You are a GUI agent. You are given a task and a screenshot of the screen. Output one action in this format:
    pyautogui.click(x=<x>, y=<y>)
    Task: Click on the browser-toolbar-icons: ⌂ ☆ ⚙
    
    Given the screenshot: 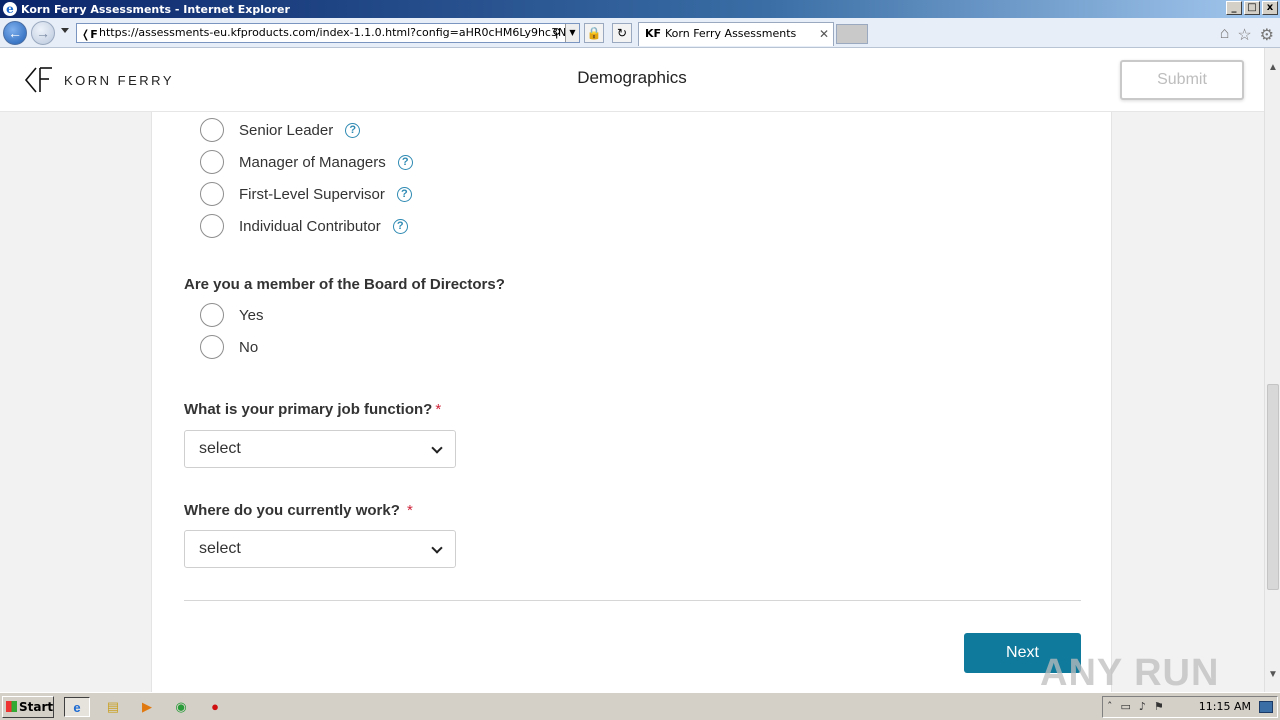 What is the action you would take?
    pyautogui.click(x=1247, y=35)
    